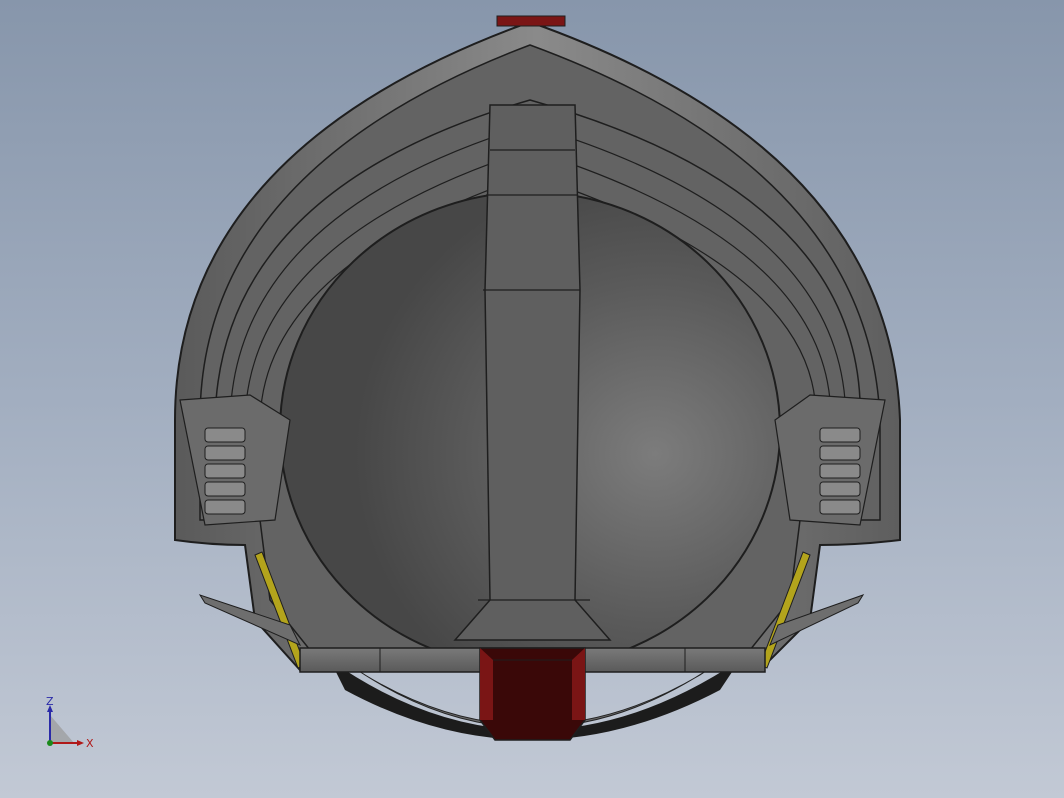 This screenshot has width=1064, height=798. I want to click on coordinate-triad: Z X, so click(70, 722).